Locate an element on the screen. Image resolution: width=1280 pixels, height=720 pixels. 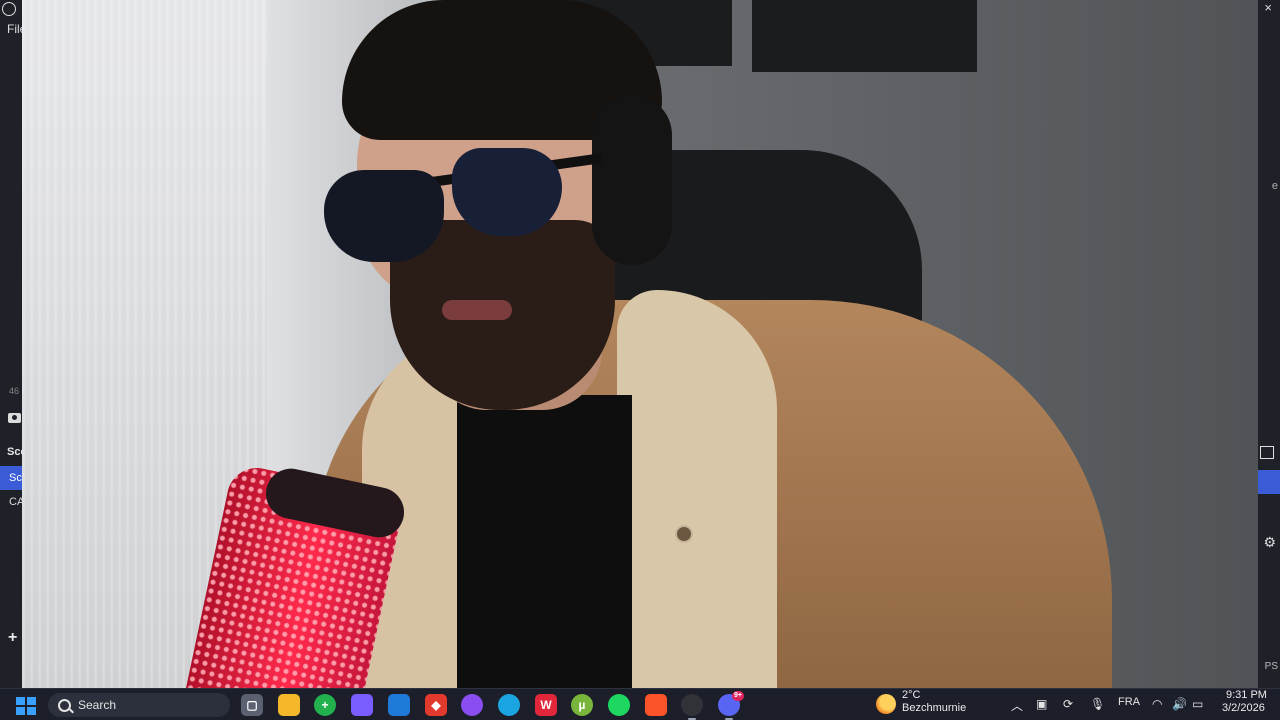
scene-item-active: Sc is located at coordinates (11, 478).